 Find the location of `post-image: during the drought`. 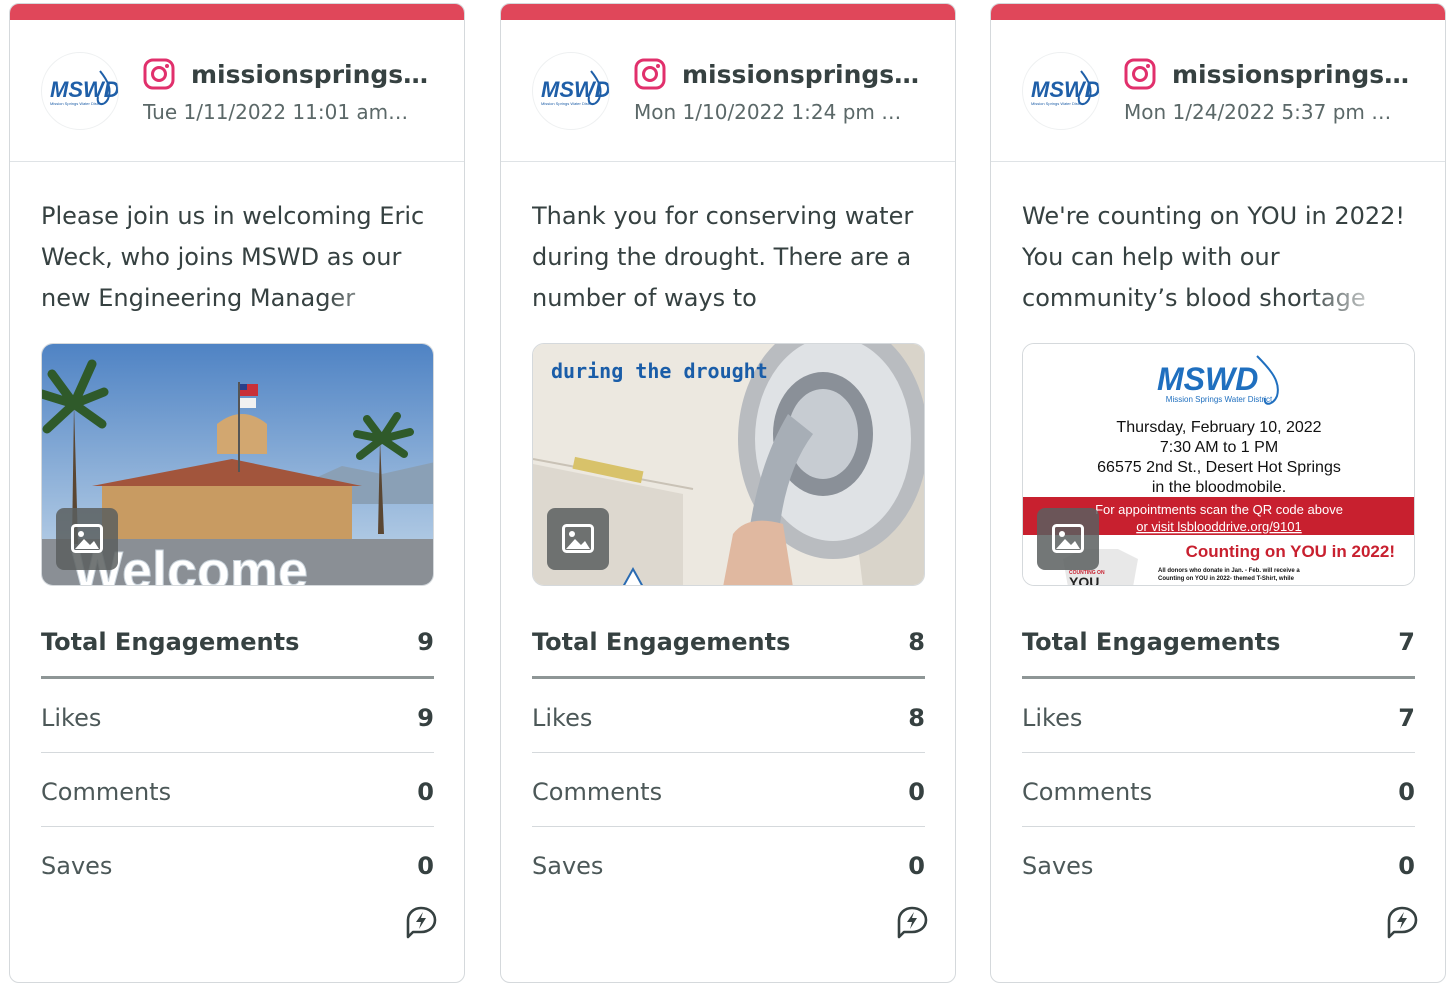

post-image: during the drought is located at coordinates (728, 464).